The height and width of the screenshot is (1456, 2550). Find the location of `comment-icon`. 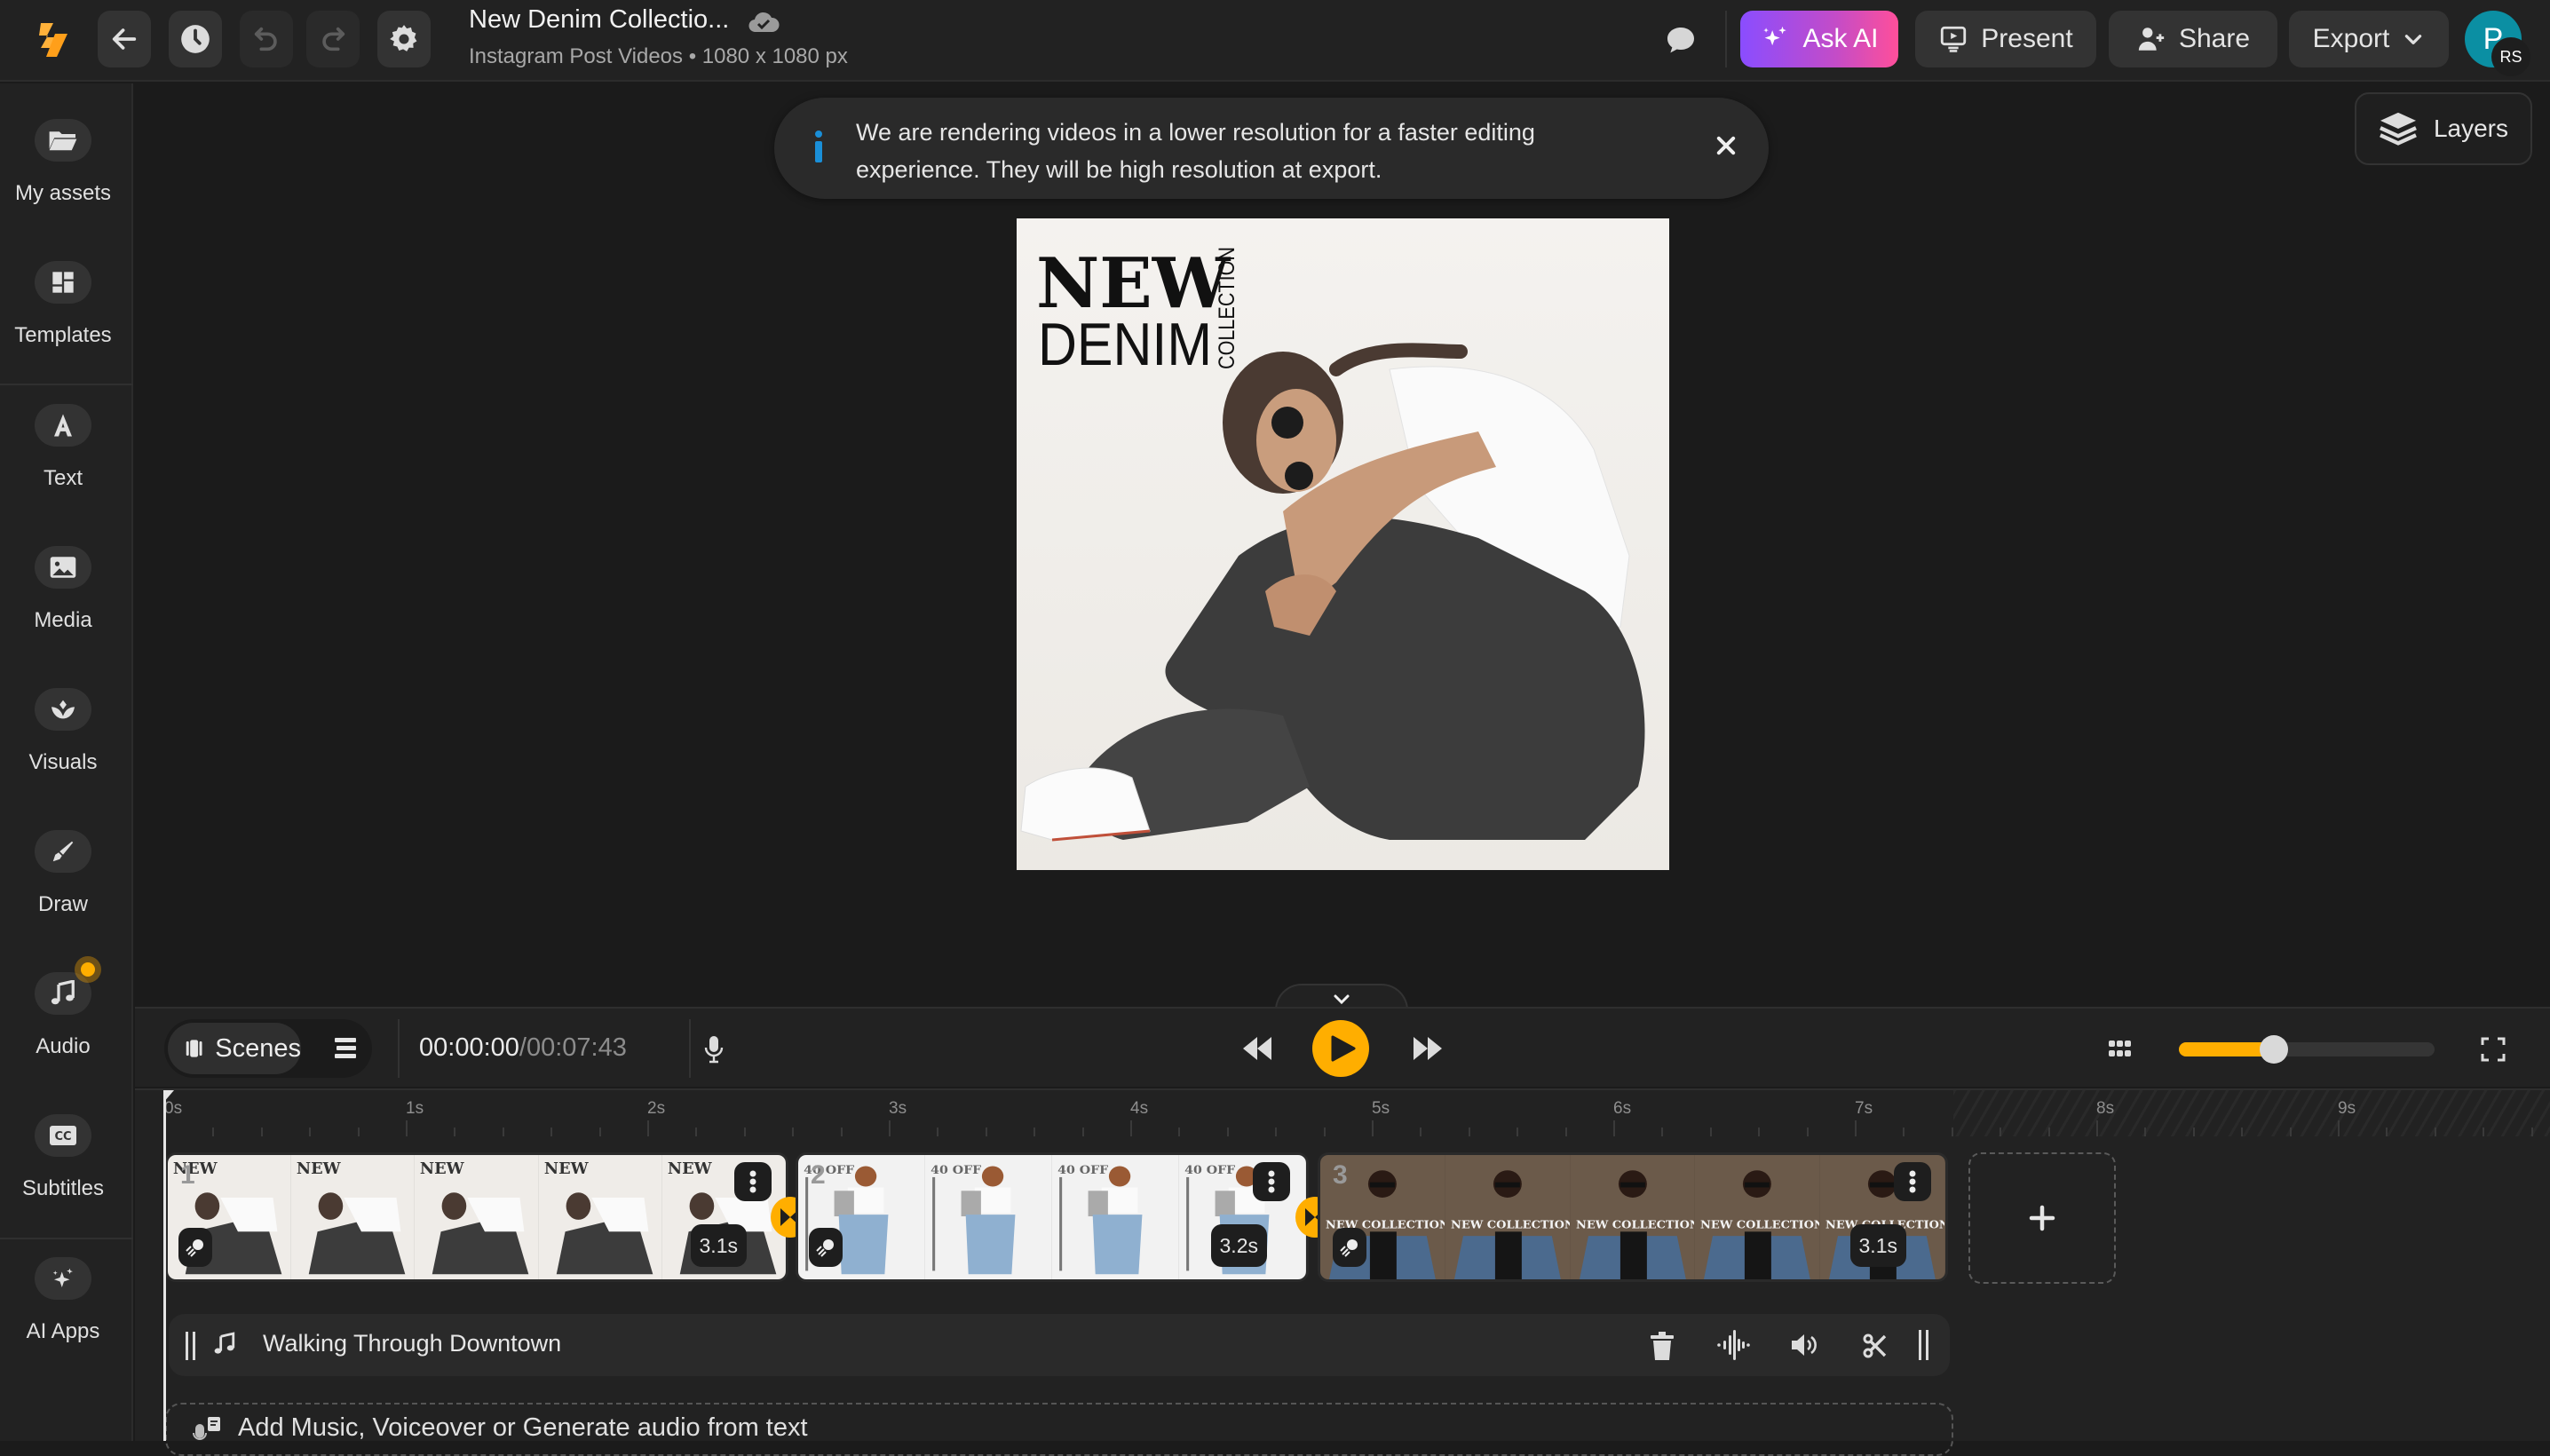

comment-icon is located at coordinates (1680, 40).